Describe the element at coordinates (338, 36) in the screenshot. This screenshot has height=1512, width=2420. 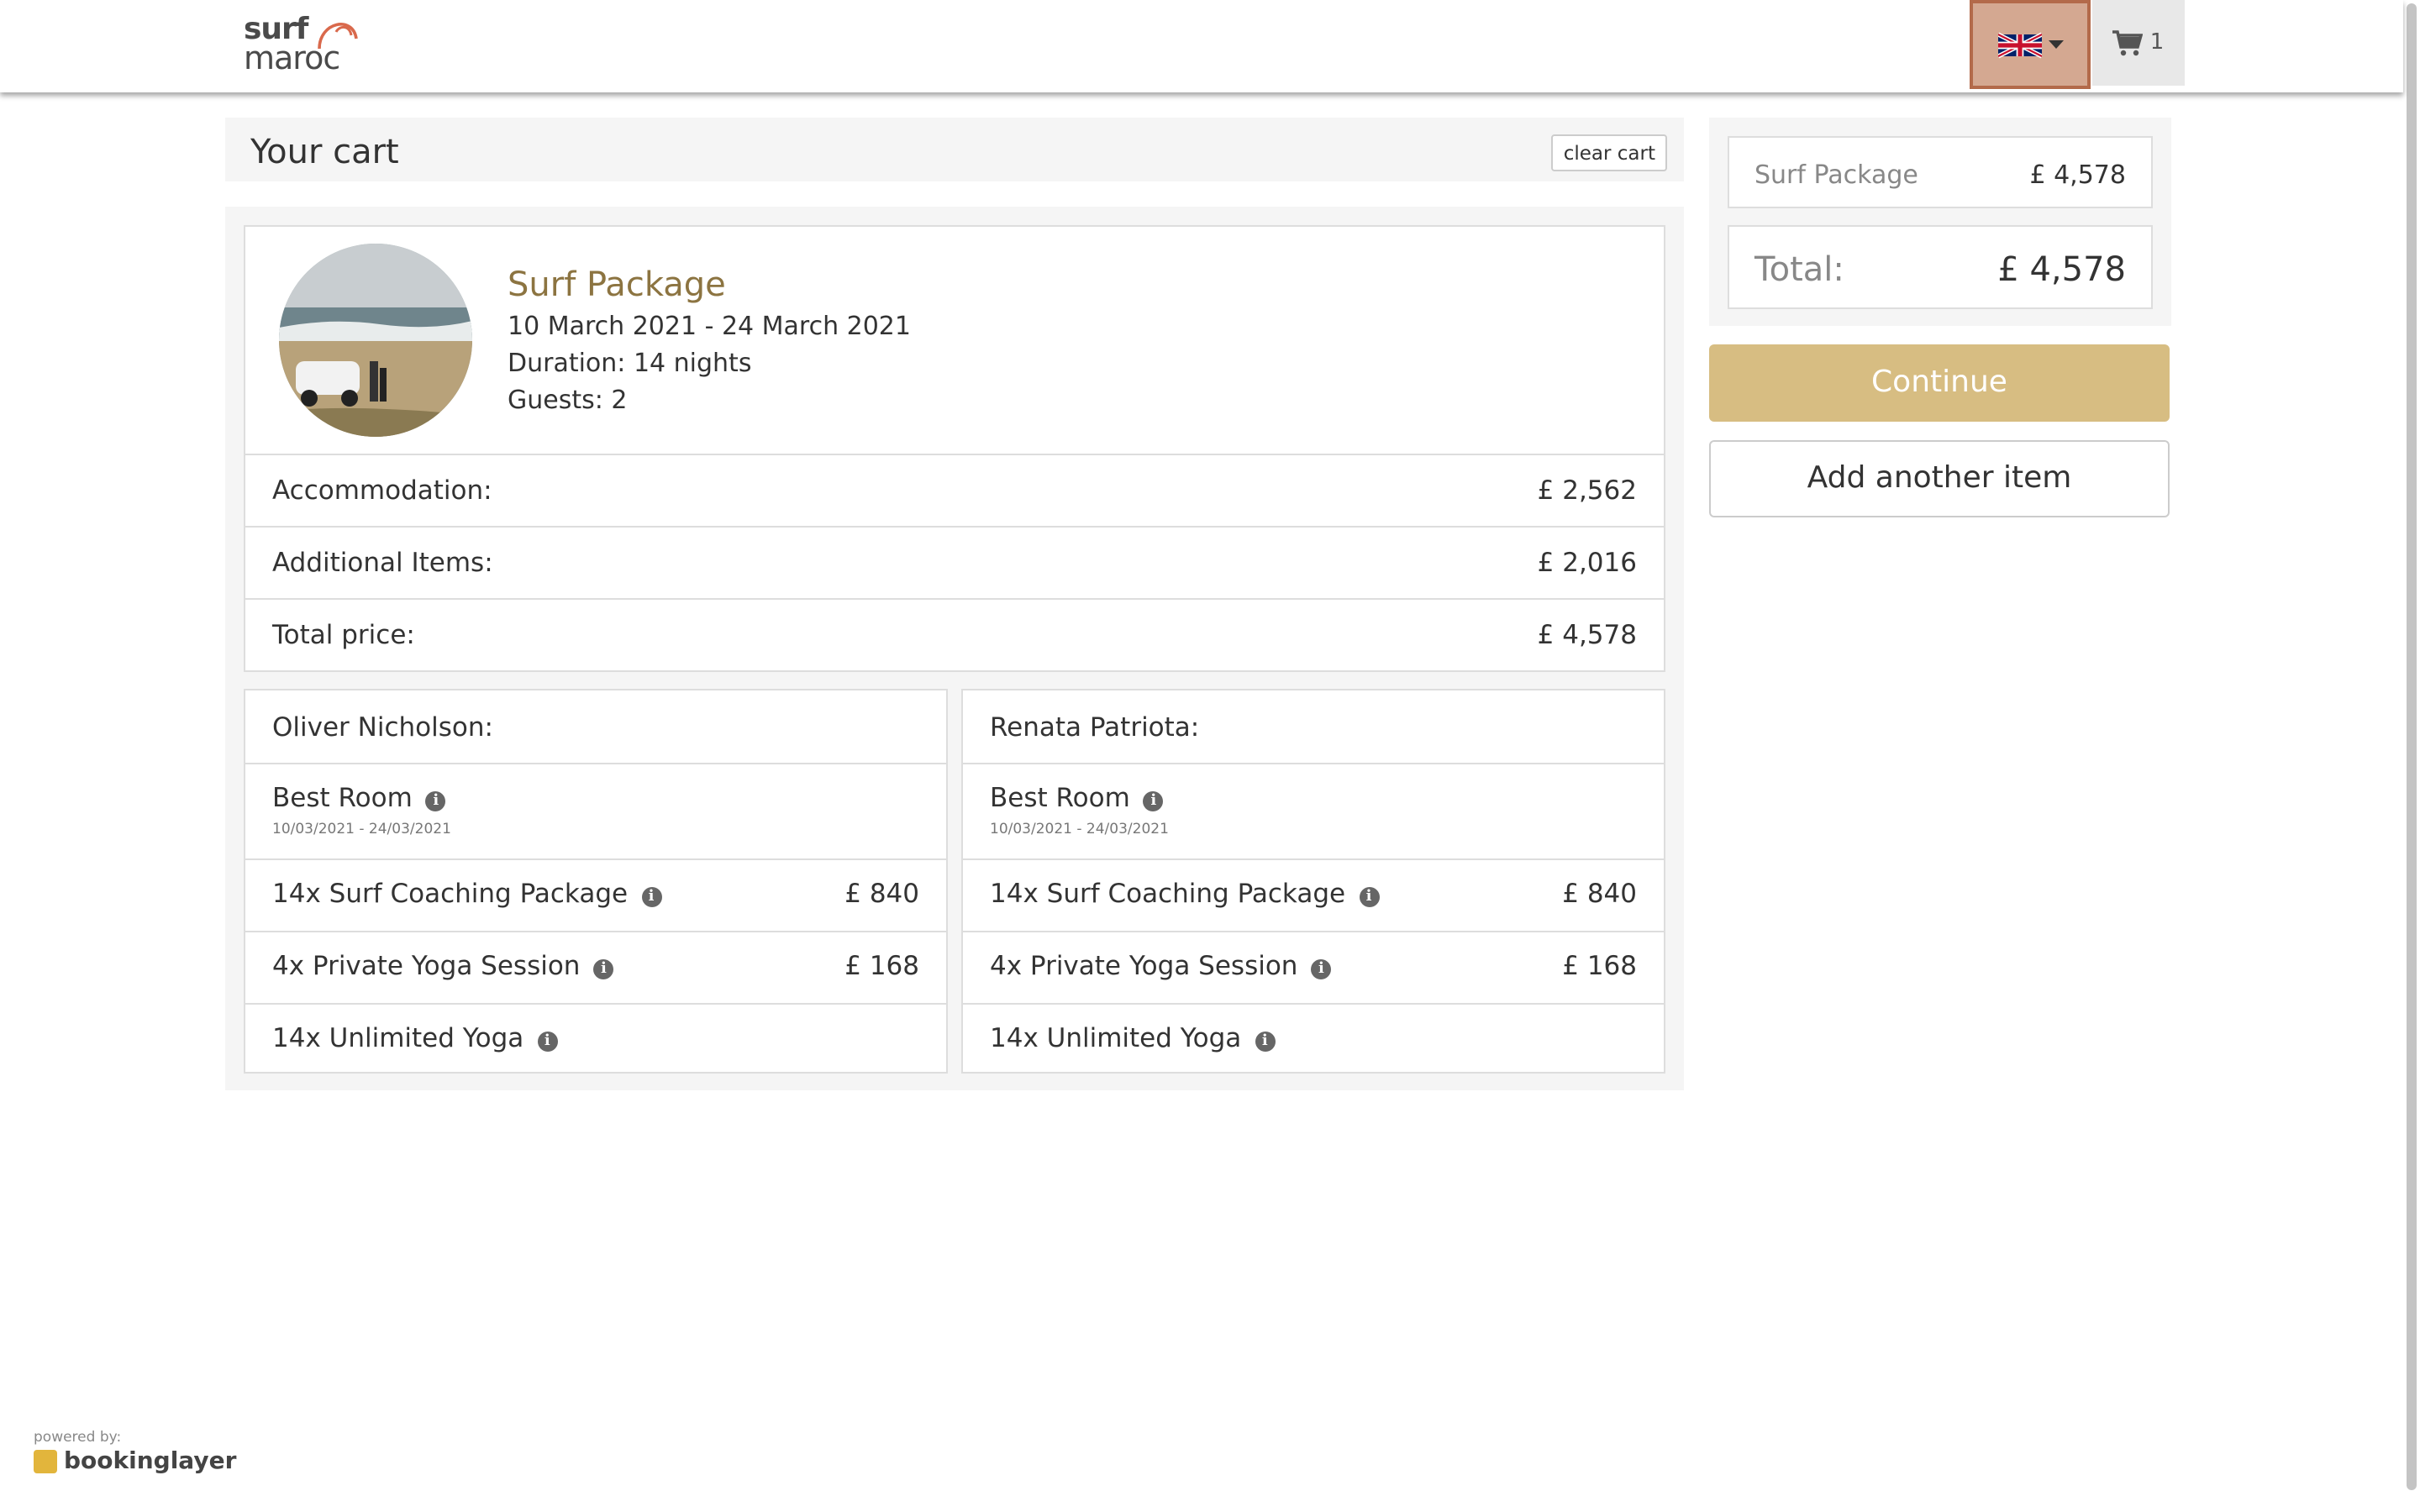
I see `wave-logo-icon` at that location.